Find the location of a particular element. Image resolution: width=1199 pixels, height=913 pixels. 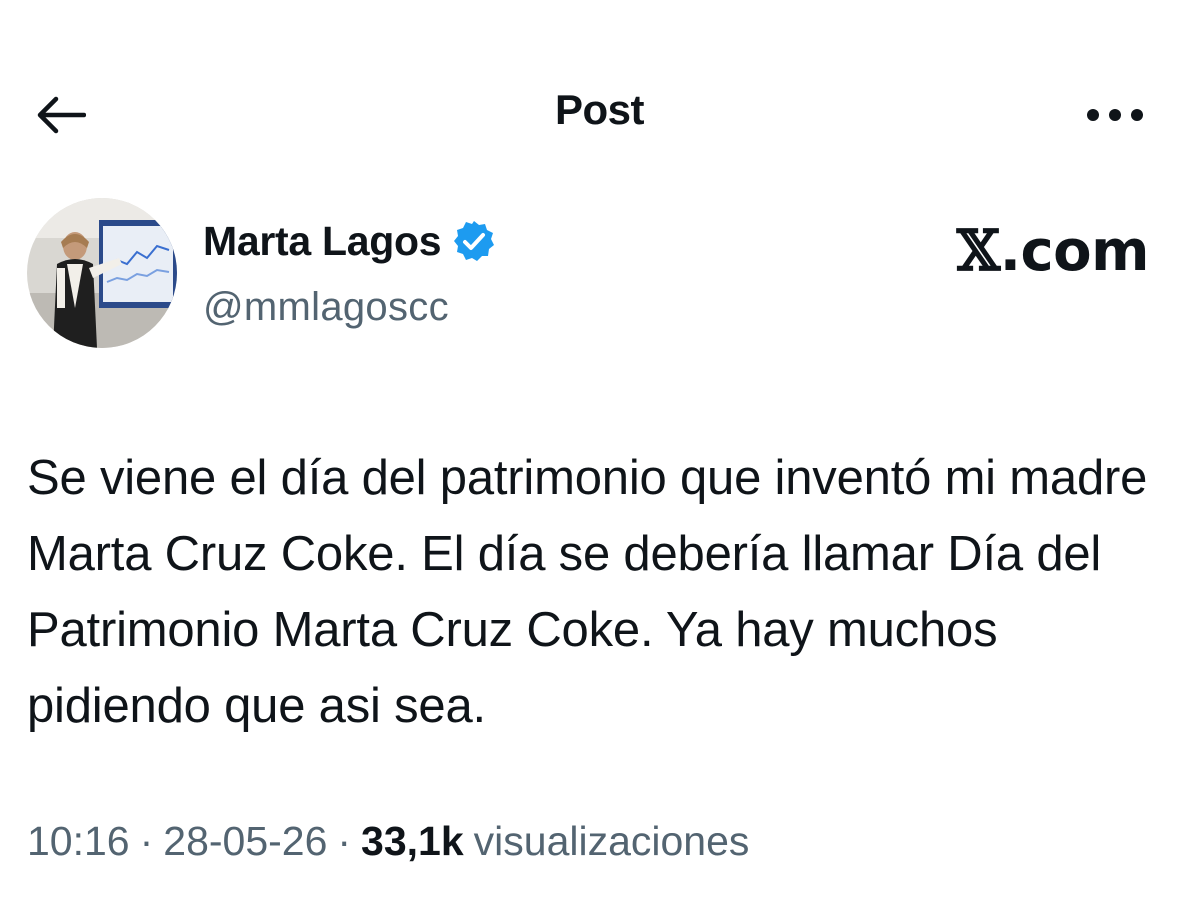

post-meta: 10:16 · 28-05-26 · 33,1k visualizaciones is located at coordinates (388, 841).